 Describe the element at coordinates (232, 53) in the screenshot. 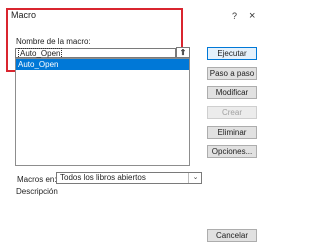

I see `execute-button: Ejecutar` at that location.